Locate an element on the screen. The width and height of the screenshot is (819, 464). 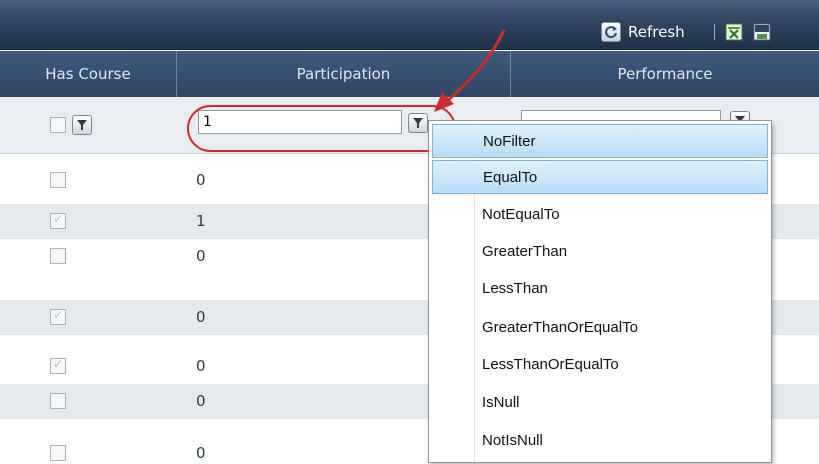
column-header-has-course: Has Course is located at coordinates (88, 74).